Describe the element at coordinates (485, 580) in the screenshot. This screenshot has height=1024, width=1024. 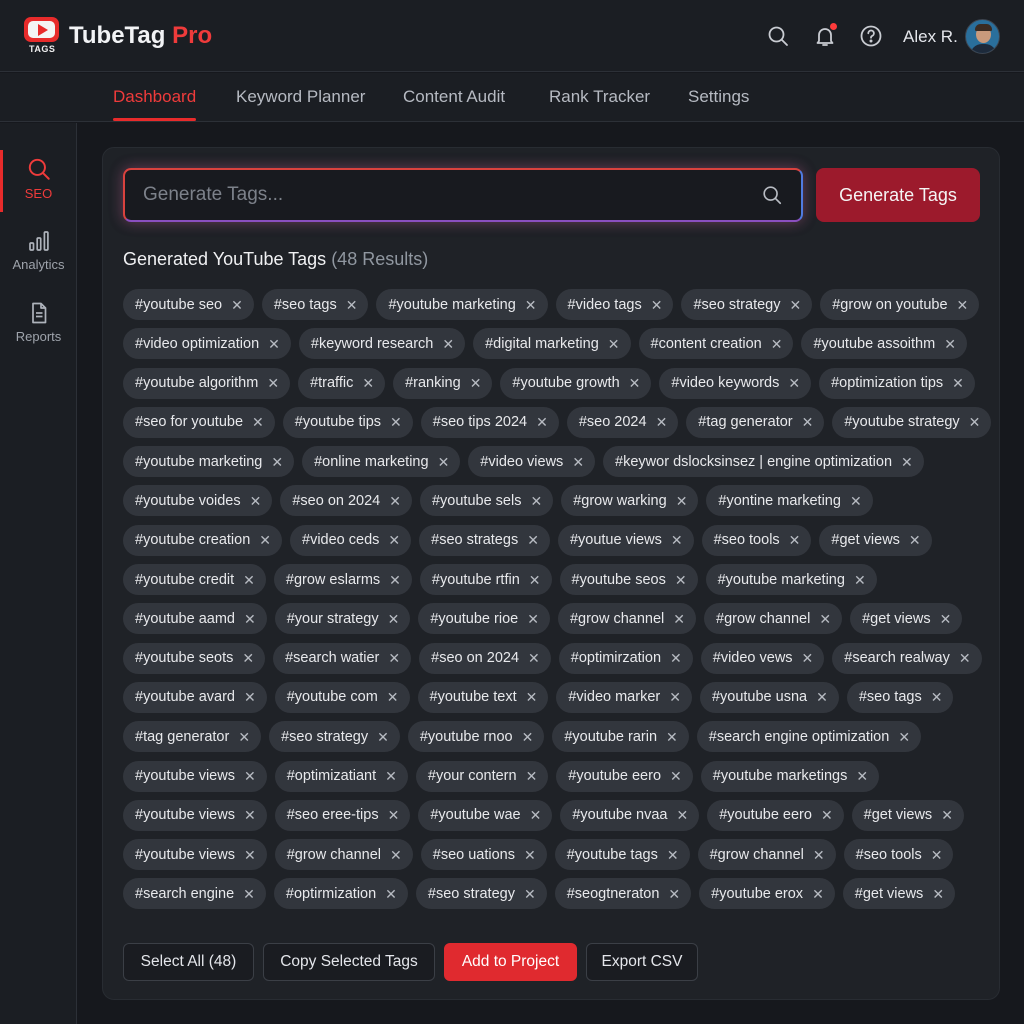
I see `tag-chip: #youtube rtfin ✕` at that location.